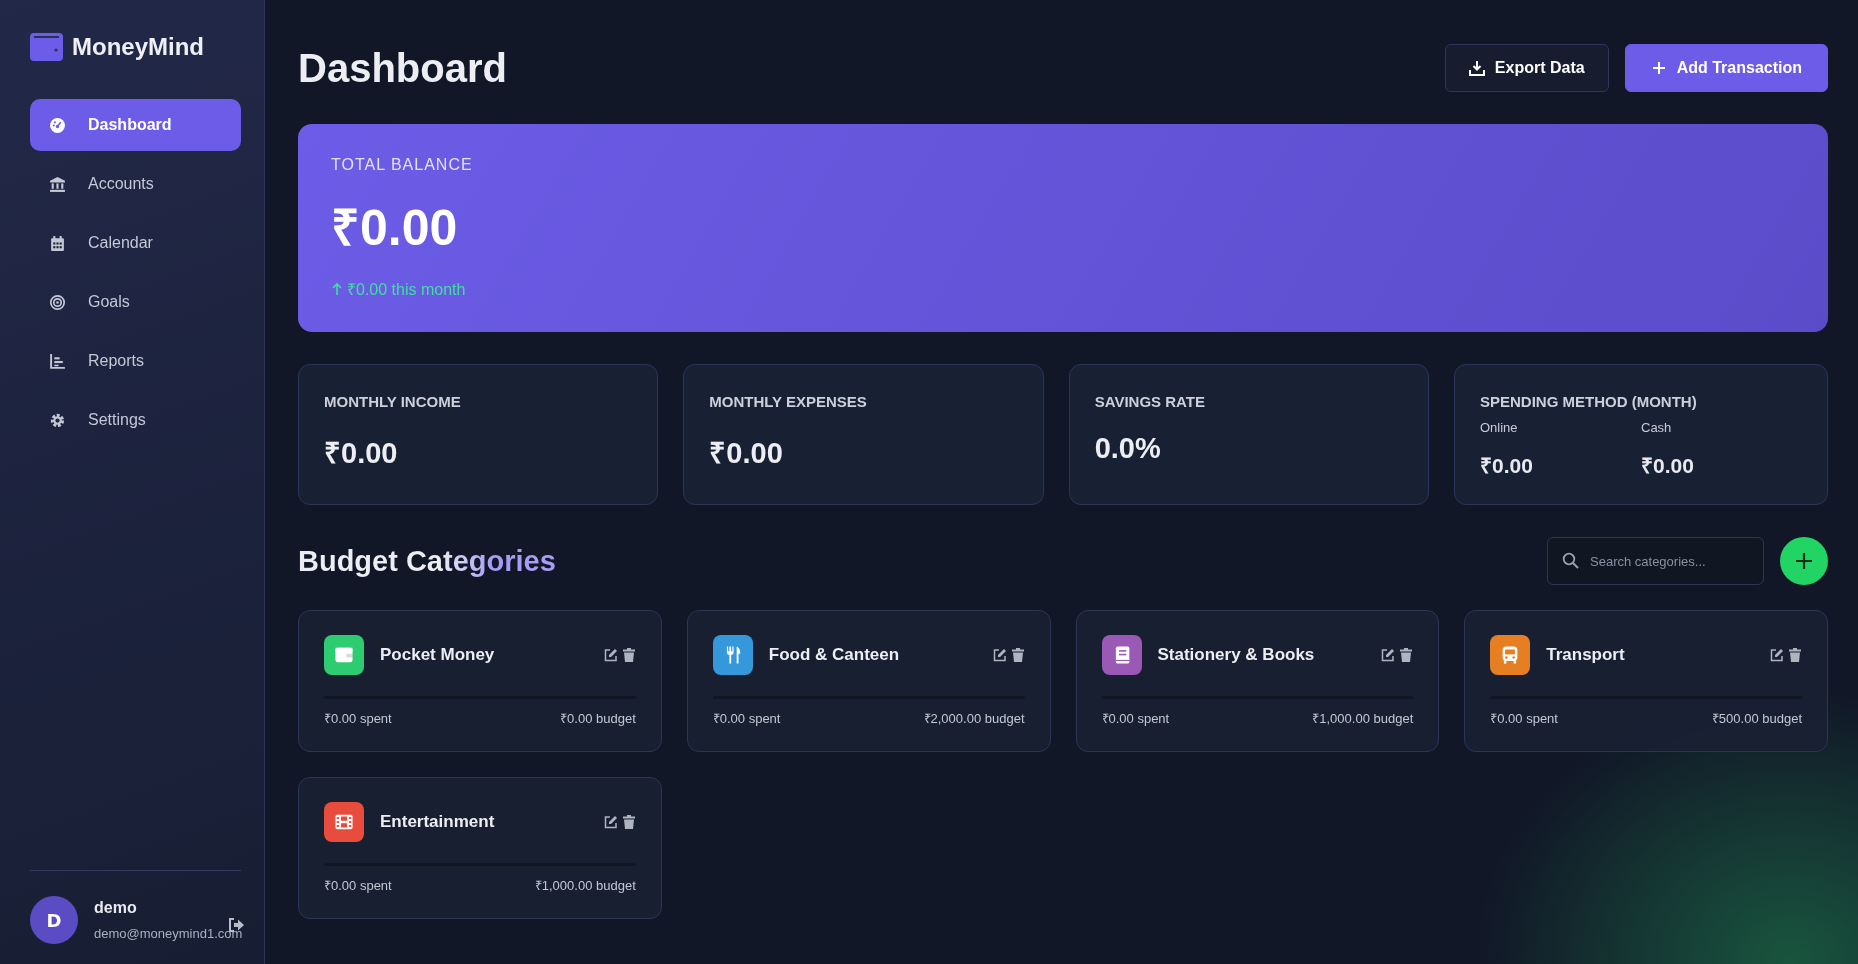 Image resolution: width=1858 pixels, height=964 pixels. Describe the element at coordinates (1657, 427) in the screenshot. I see `method-label: Cash` at that location.